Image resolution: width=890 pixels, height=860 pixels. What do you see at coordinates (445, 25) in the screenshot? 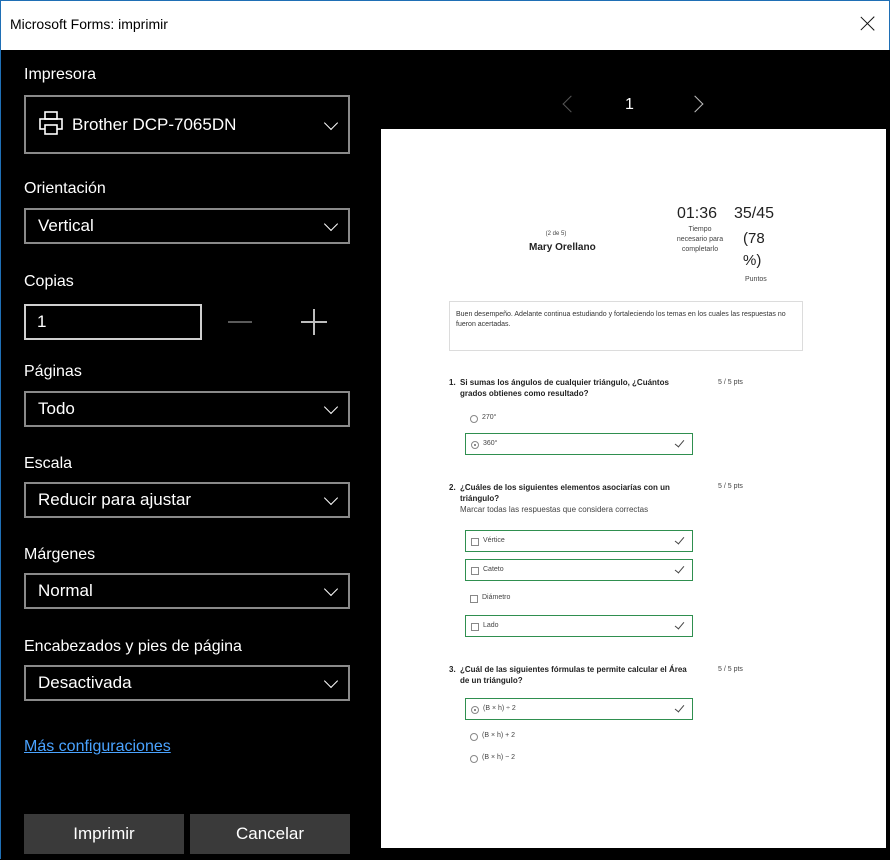
I see `title-bar: Microsoft Forms: imprimir` at bounding box center [445, 25].